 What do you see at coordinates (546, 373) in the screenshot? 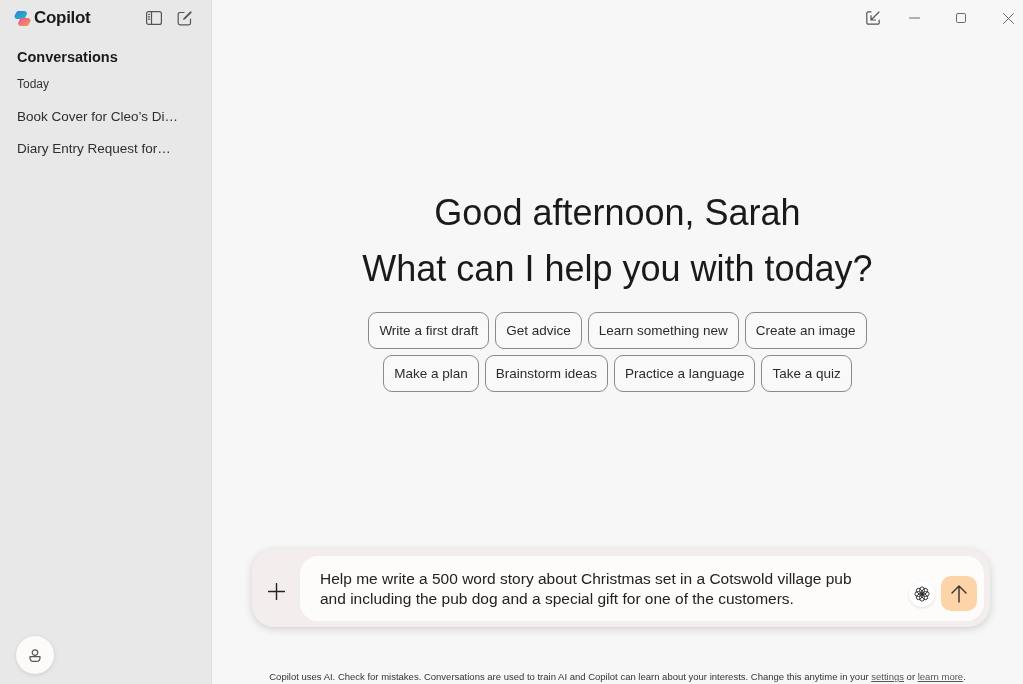
I see `suggestion-chip: Brainstorm ideas` at bounding box center [546, 373].